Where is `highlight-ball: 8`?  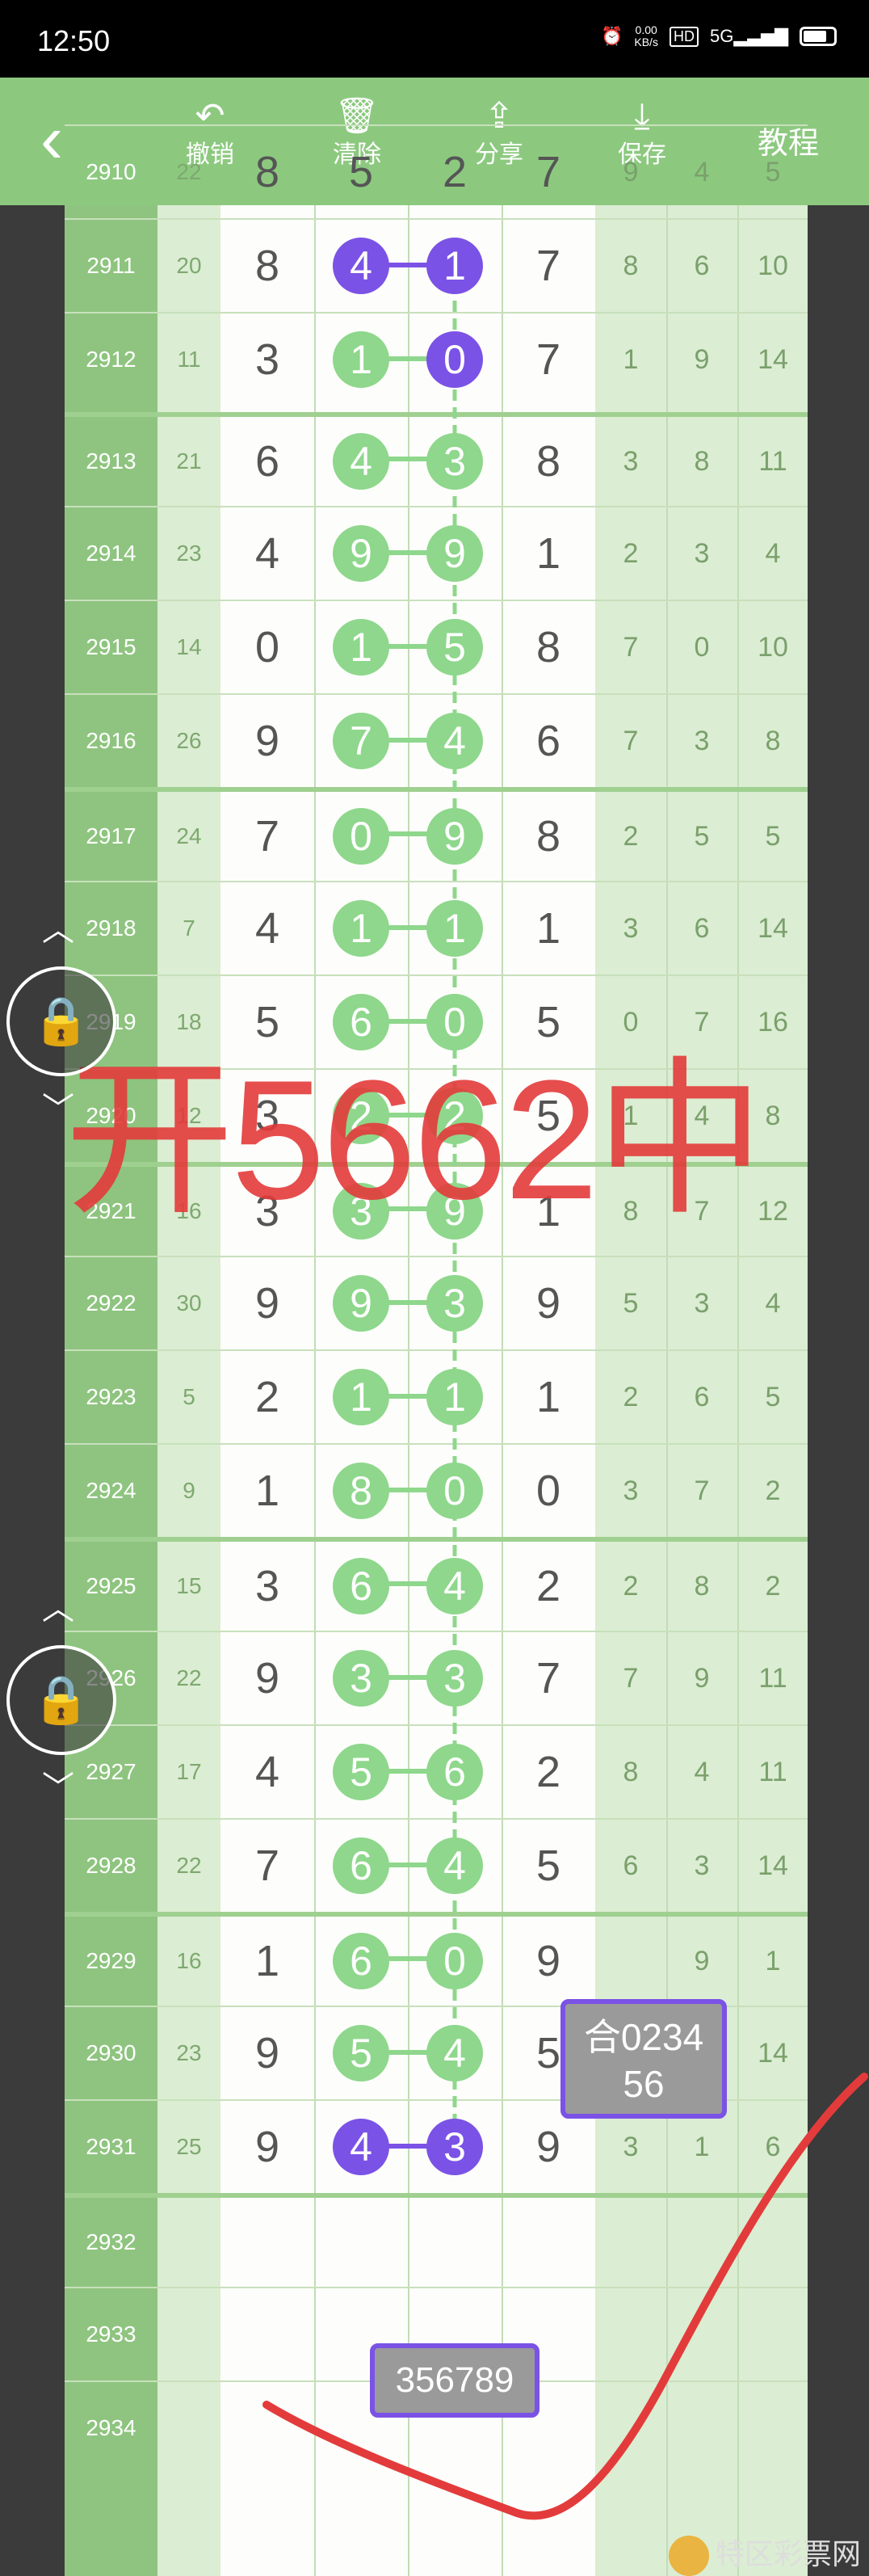 highlight-ball: 8 is located at coordinates (361, 1491).